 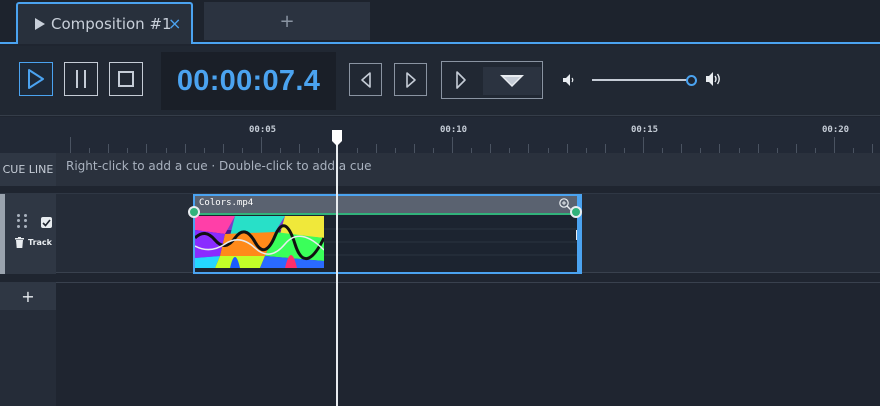 I want to click on previous-frame-icon, so click(x=365, y=79).